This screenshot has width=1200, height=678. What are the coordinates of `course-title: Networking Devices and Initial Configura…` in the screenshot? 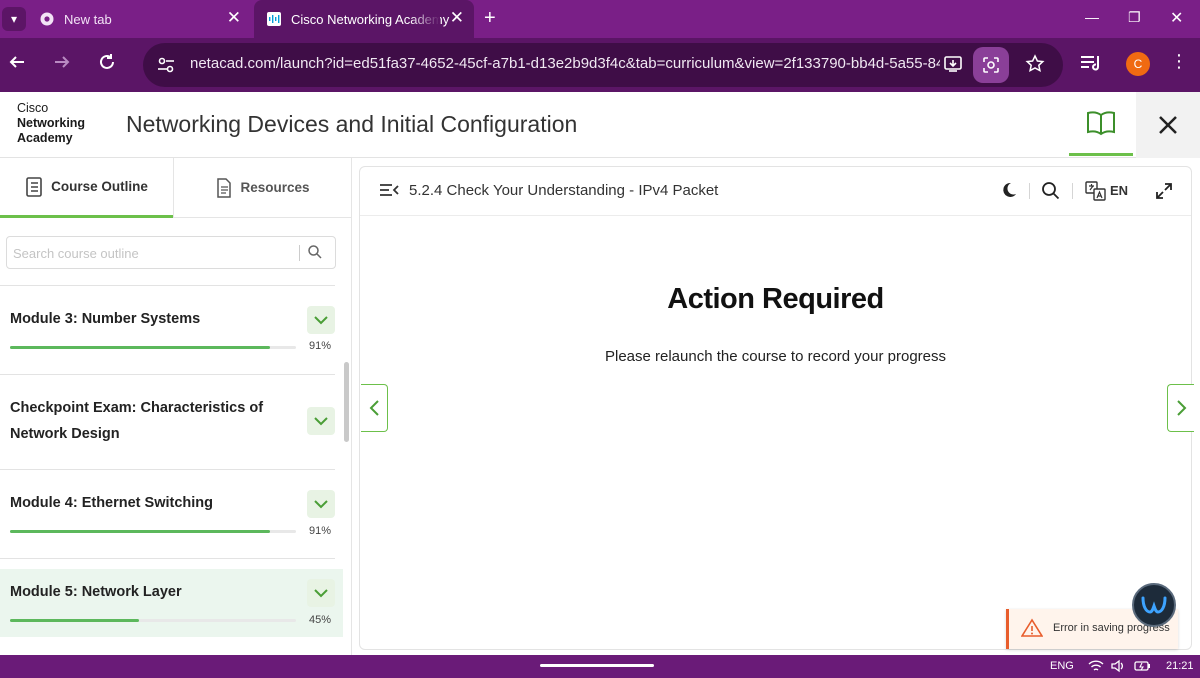 It's located at (352, 124).